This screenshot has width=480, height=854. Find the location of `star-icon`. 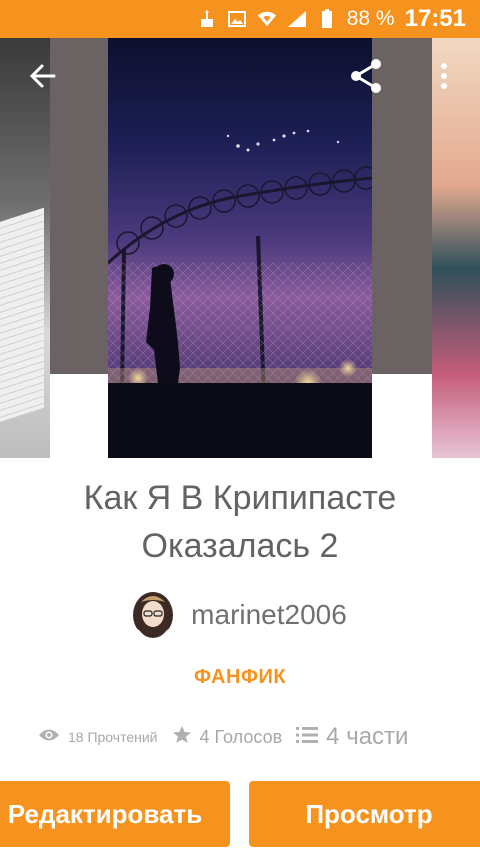

star-icon is located at coordinates (182, 737).